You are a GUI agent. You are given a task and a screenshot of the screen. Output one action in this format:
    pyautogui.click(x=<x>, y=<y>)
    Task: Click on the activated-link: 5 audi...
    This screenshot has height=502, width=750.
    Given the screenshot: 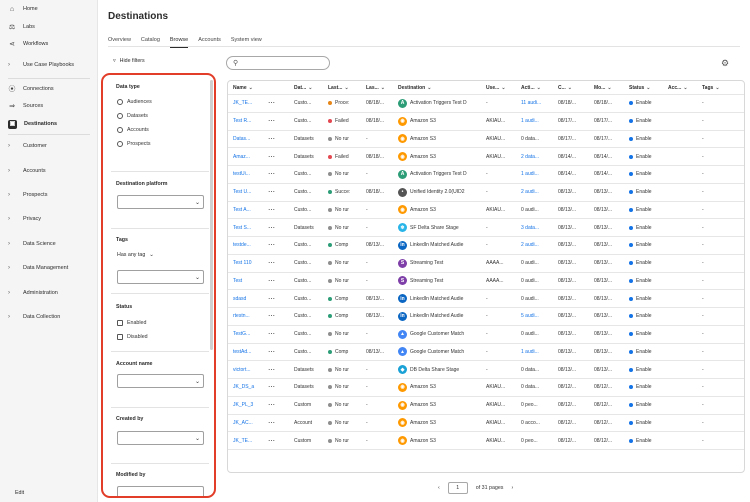 What is the action you would take?
    pyautogui.click(x=539, y=316)
    